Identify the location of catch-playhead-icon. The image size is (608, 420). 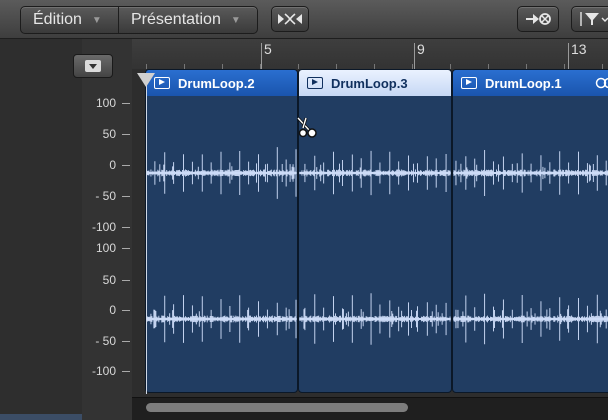
(538, 19).